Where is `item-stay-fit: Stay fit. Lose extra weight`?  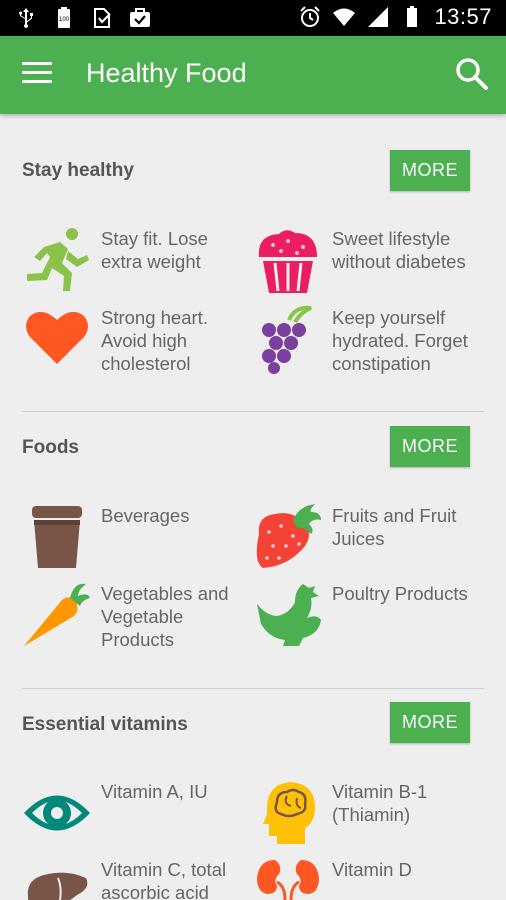 item-stay-fit: Stay fit. Lose extra weight is located at coordinates (137, 262).